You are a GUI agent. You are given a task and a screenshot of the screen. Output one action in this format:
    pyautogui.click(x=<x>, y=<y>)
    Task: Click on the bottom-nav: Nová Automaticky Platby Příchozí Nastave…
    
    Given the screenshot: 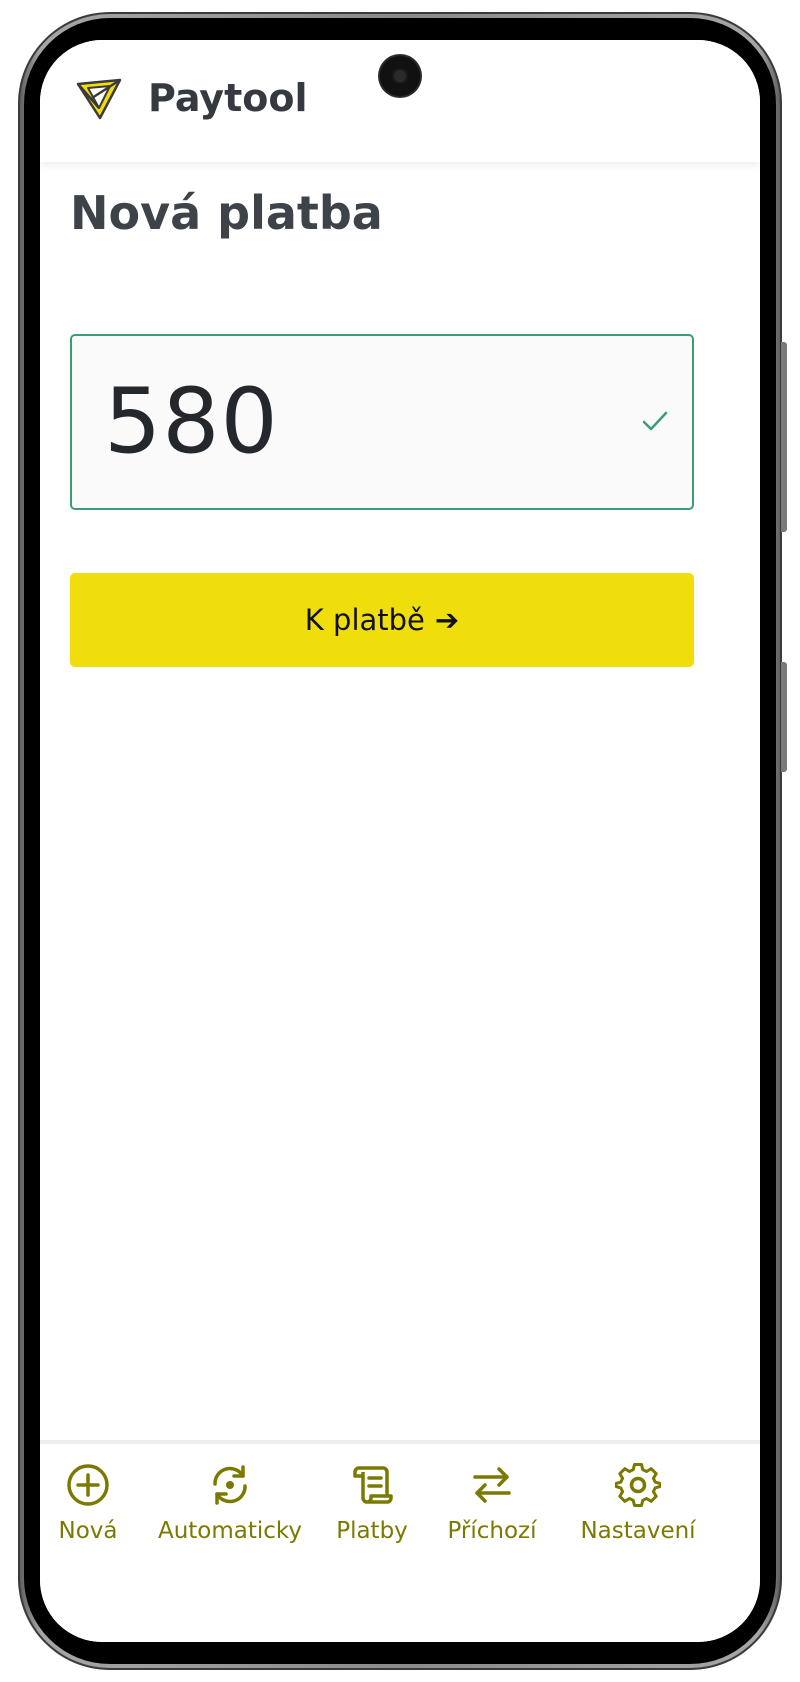 What is the action you would take?
    pyautogui.click(x=400, y=1541)
    